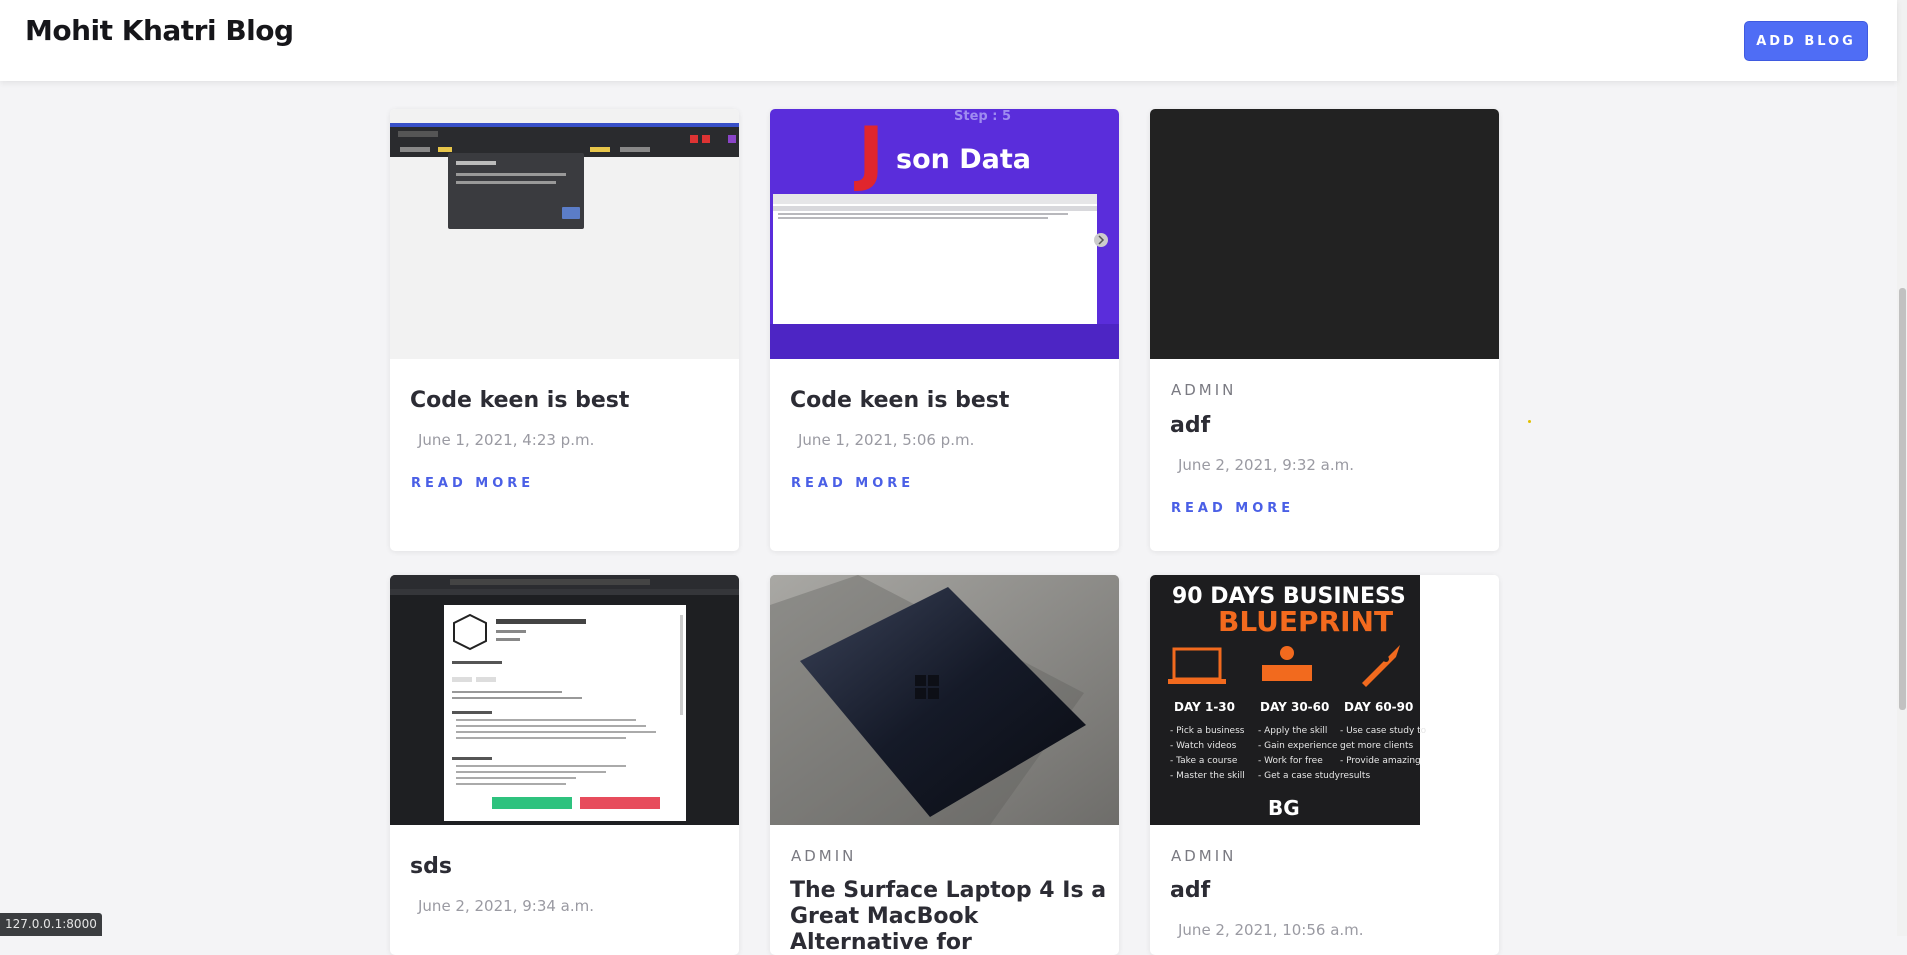 Image resolution: width=1907 pixels, height=955 pixels. Describe the element at coordinates (1292, 731) in the screenshot. I see `svg-text: - Apply the skill` at that location.